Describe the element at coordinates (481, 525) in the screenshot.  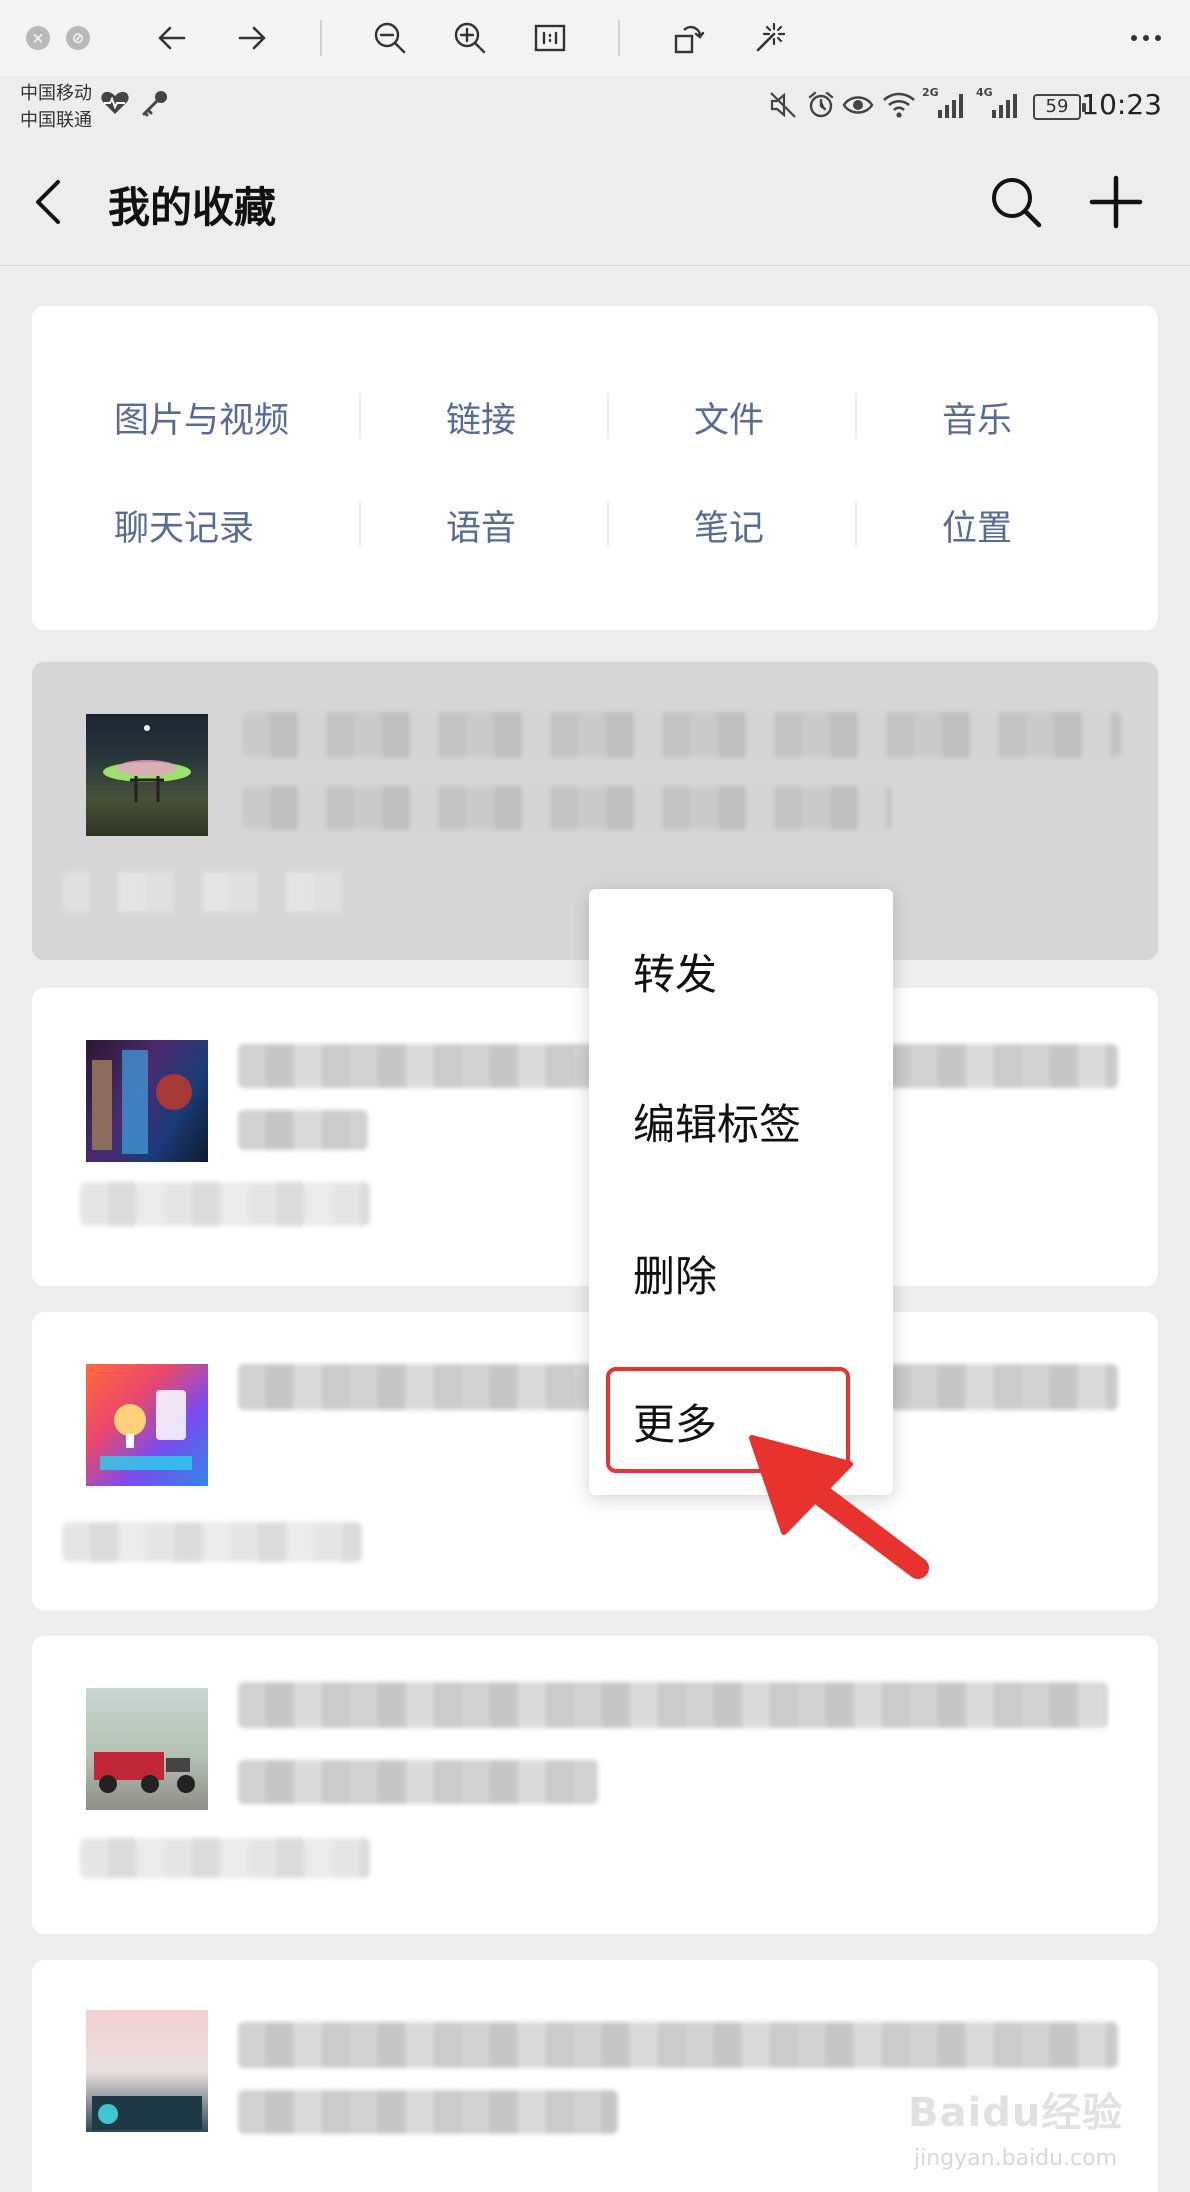
I see `category-voice: 语音` at that location.